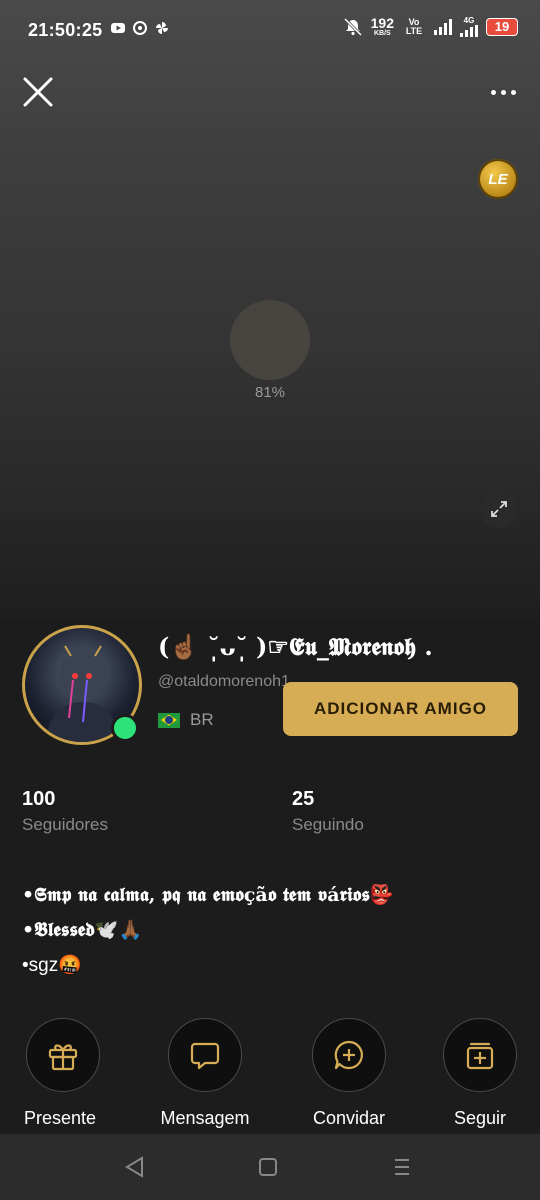 The height and width of the screenshot is (1200, 540). I want to click on invite-icon, so click(348, 1055).